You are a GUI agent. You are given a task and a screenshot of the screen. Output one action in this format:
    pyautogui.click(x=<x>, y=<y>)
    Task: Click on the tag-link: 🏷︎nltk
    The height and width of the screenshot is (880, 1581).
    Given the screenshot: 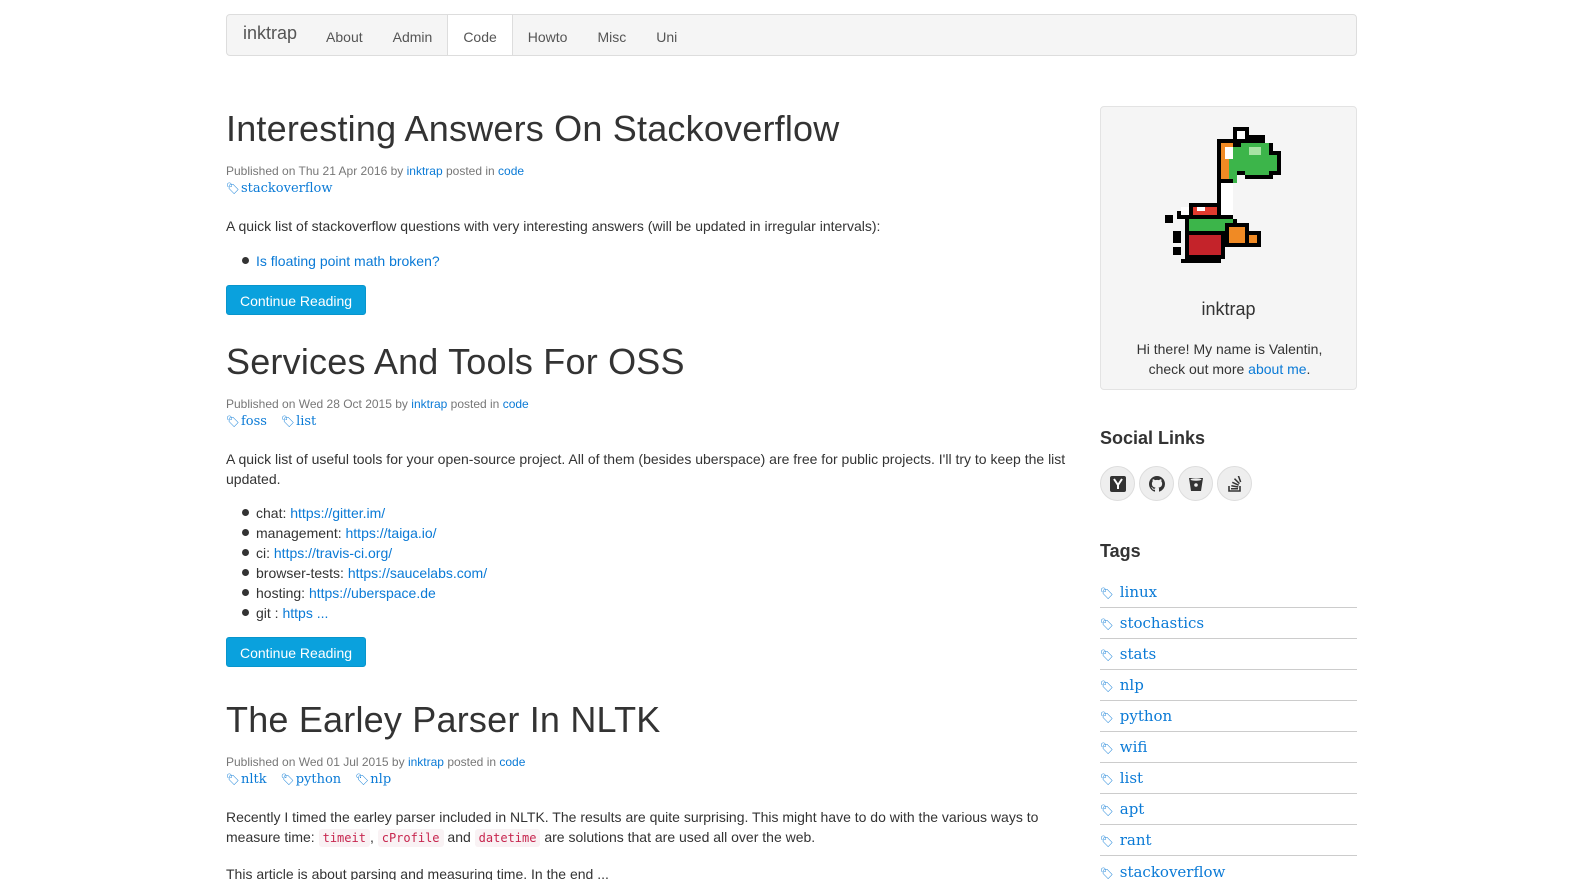 What is the action you would take?
    pyautogui.click(x=246, y=779)
    